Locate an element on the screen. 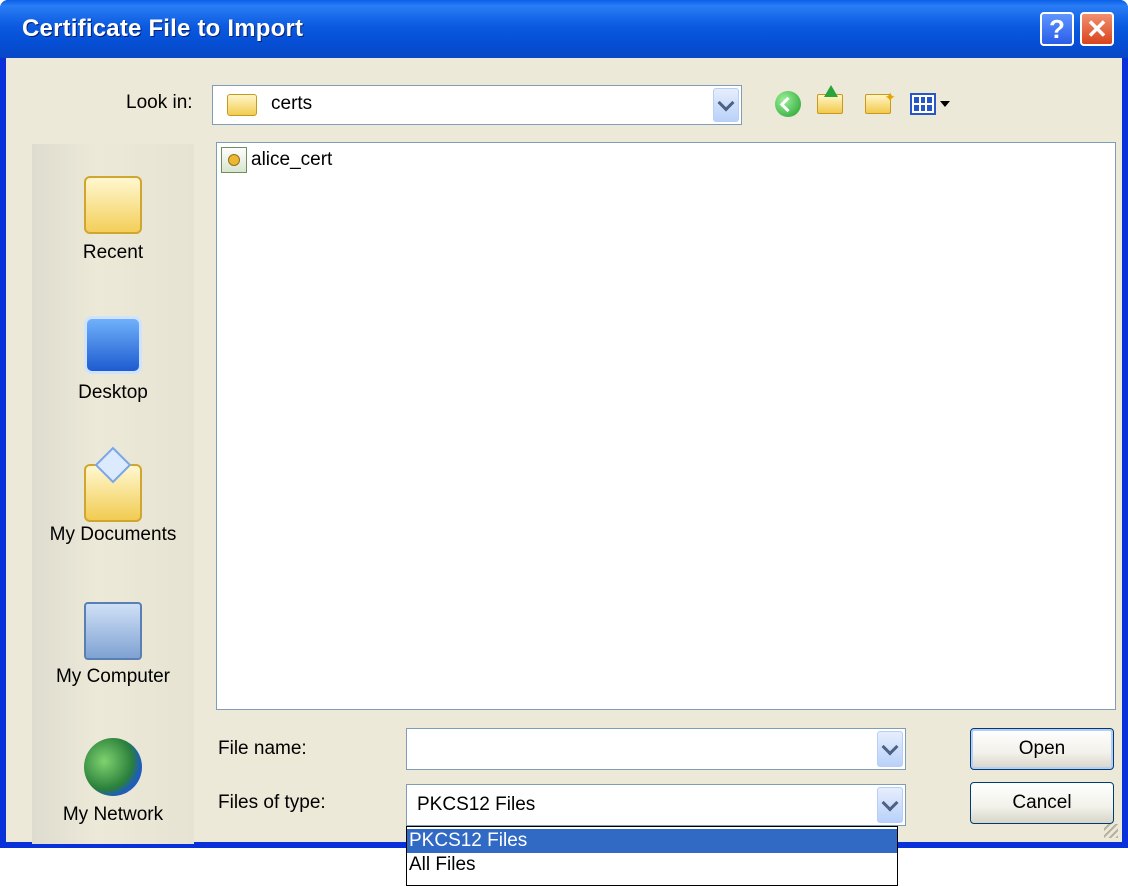 This screenshot has width=1128, height=886. desktop-icon is located at coordinates (113, 345).